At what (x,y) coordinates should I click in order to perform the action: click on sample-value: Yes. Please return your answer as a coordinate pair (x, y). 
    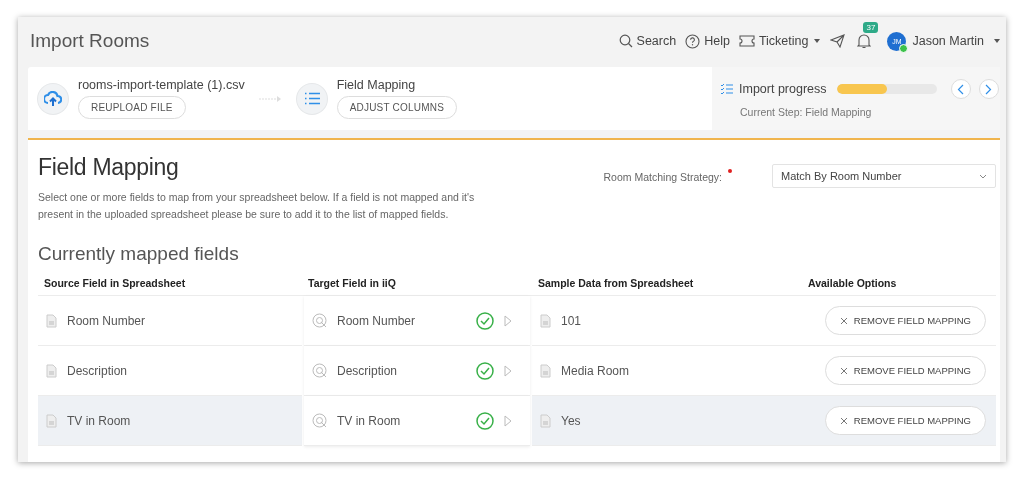
    Looking at the image, I should click on (571, 420).